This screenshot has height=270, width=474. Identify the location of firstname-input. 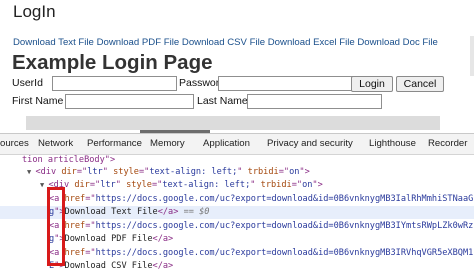
(129, 101).